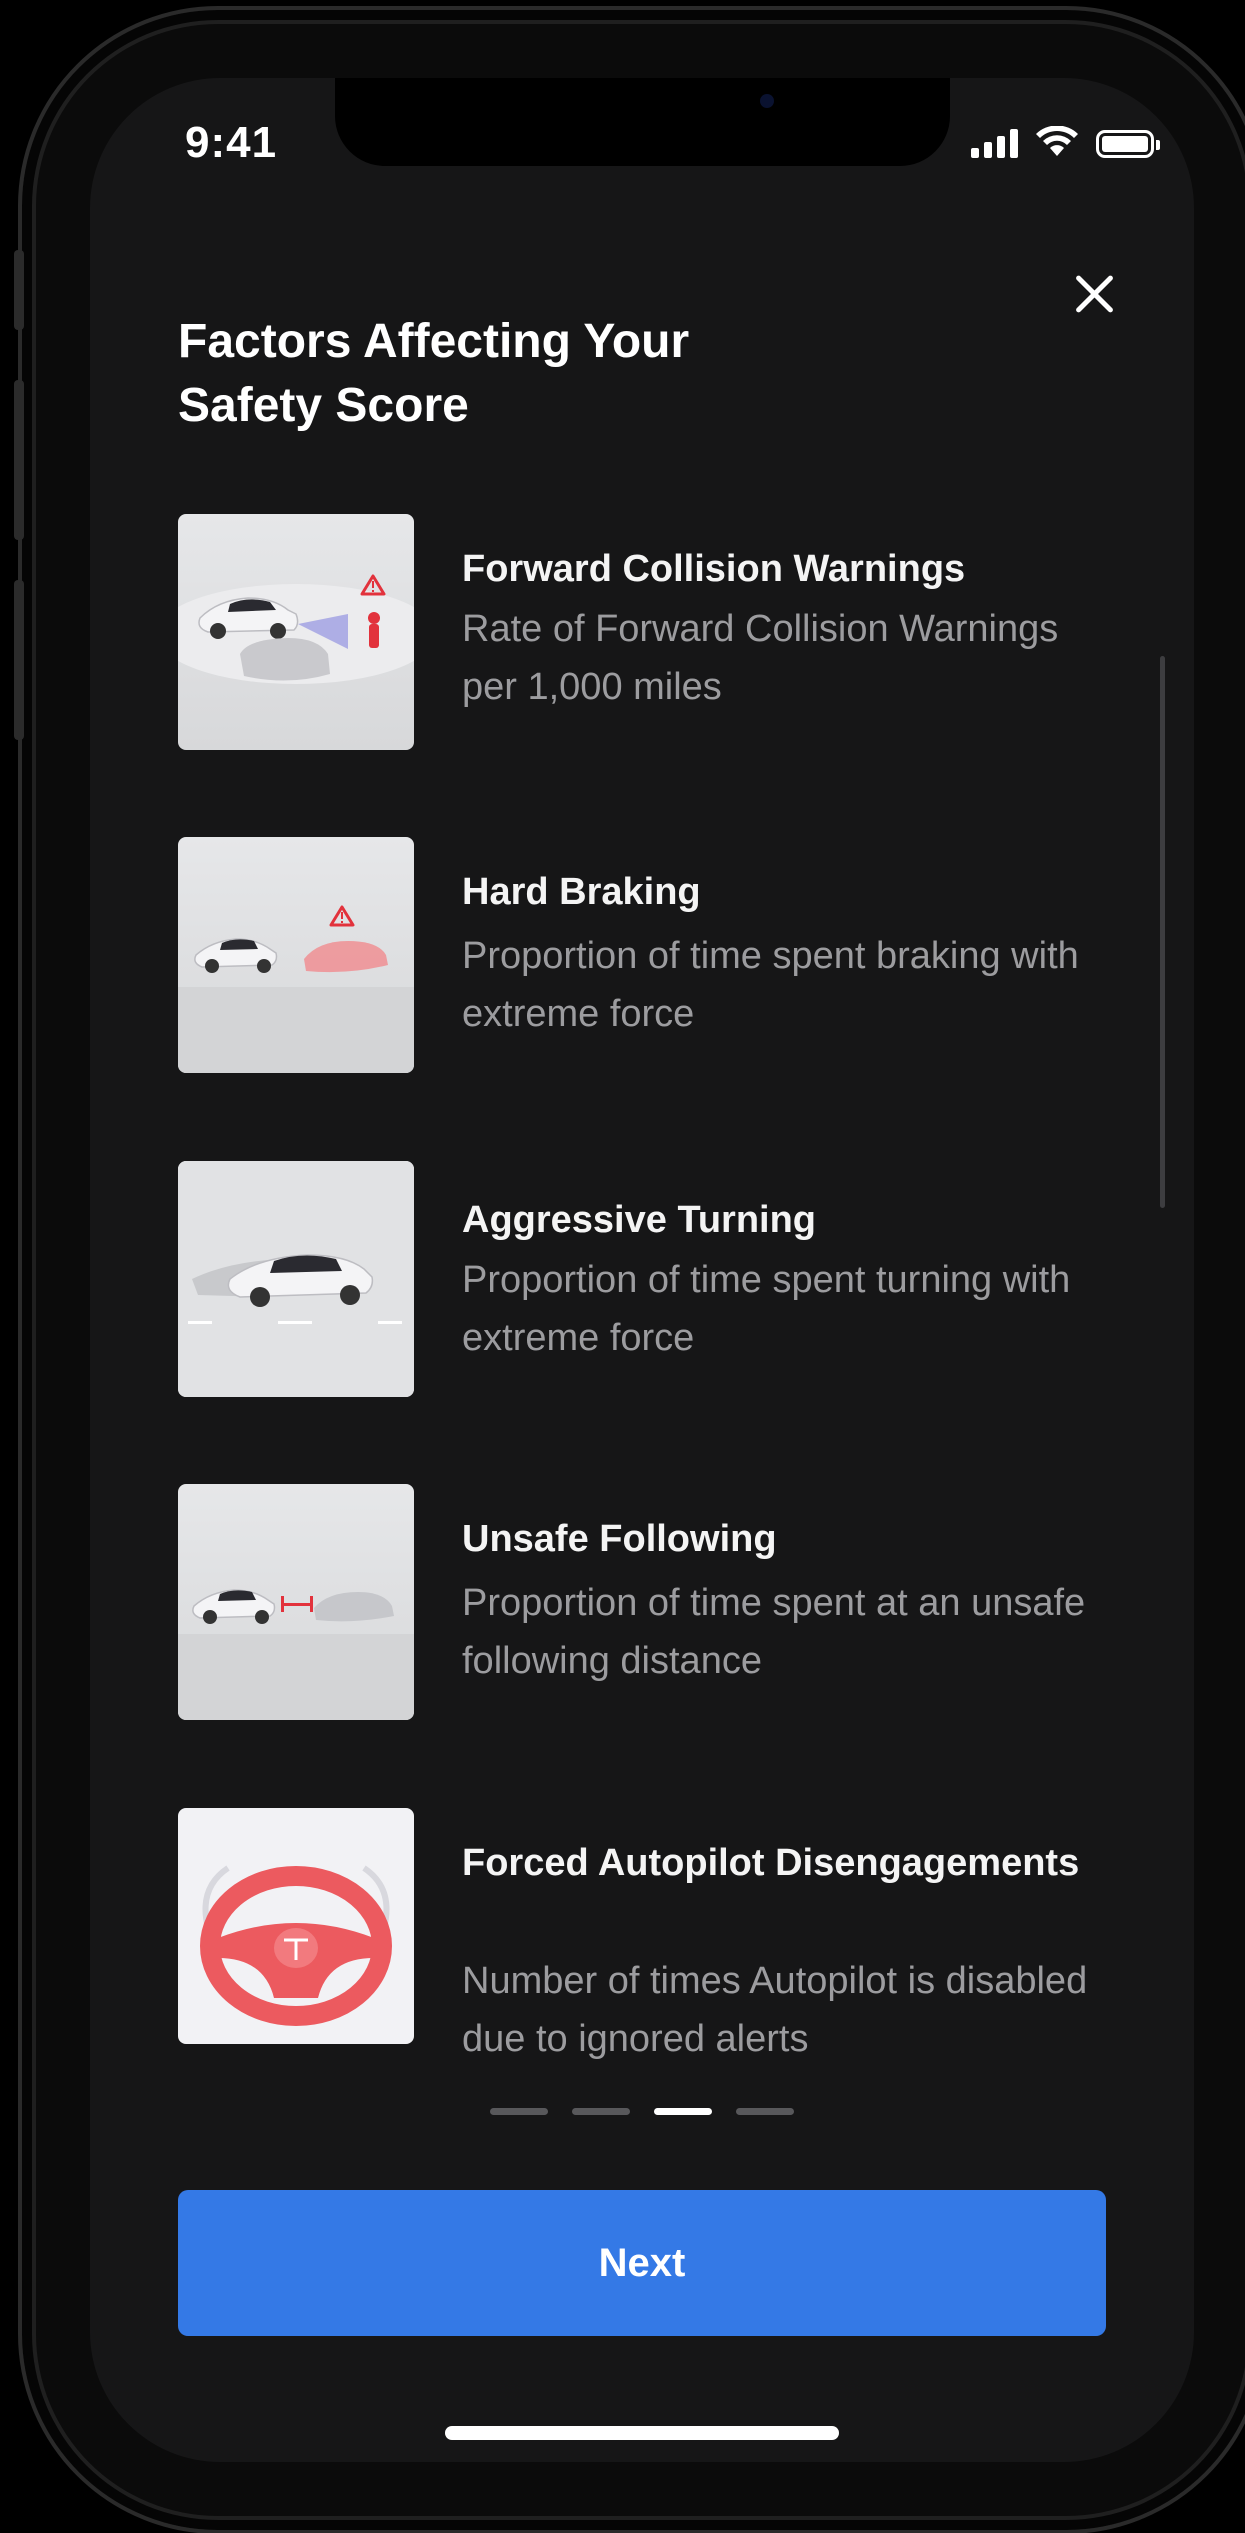  I want to click on hard-braking-illustration, so click(296, 955).